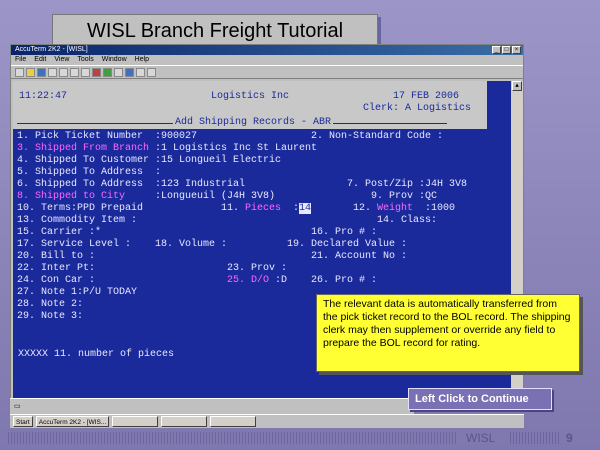 This screenshot has height=450, width=600. Describe the element at coordinates (142, 60) in the screenshot. I see `menu-help: Help` at that location.